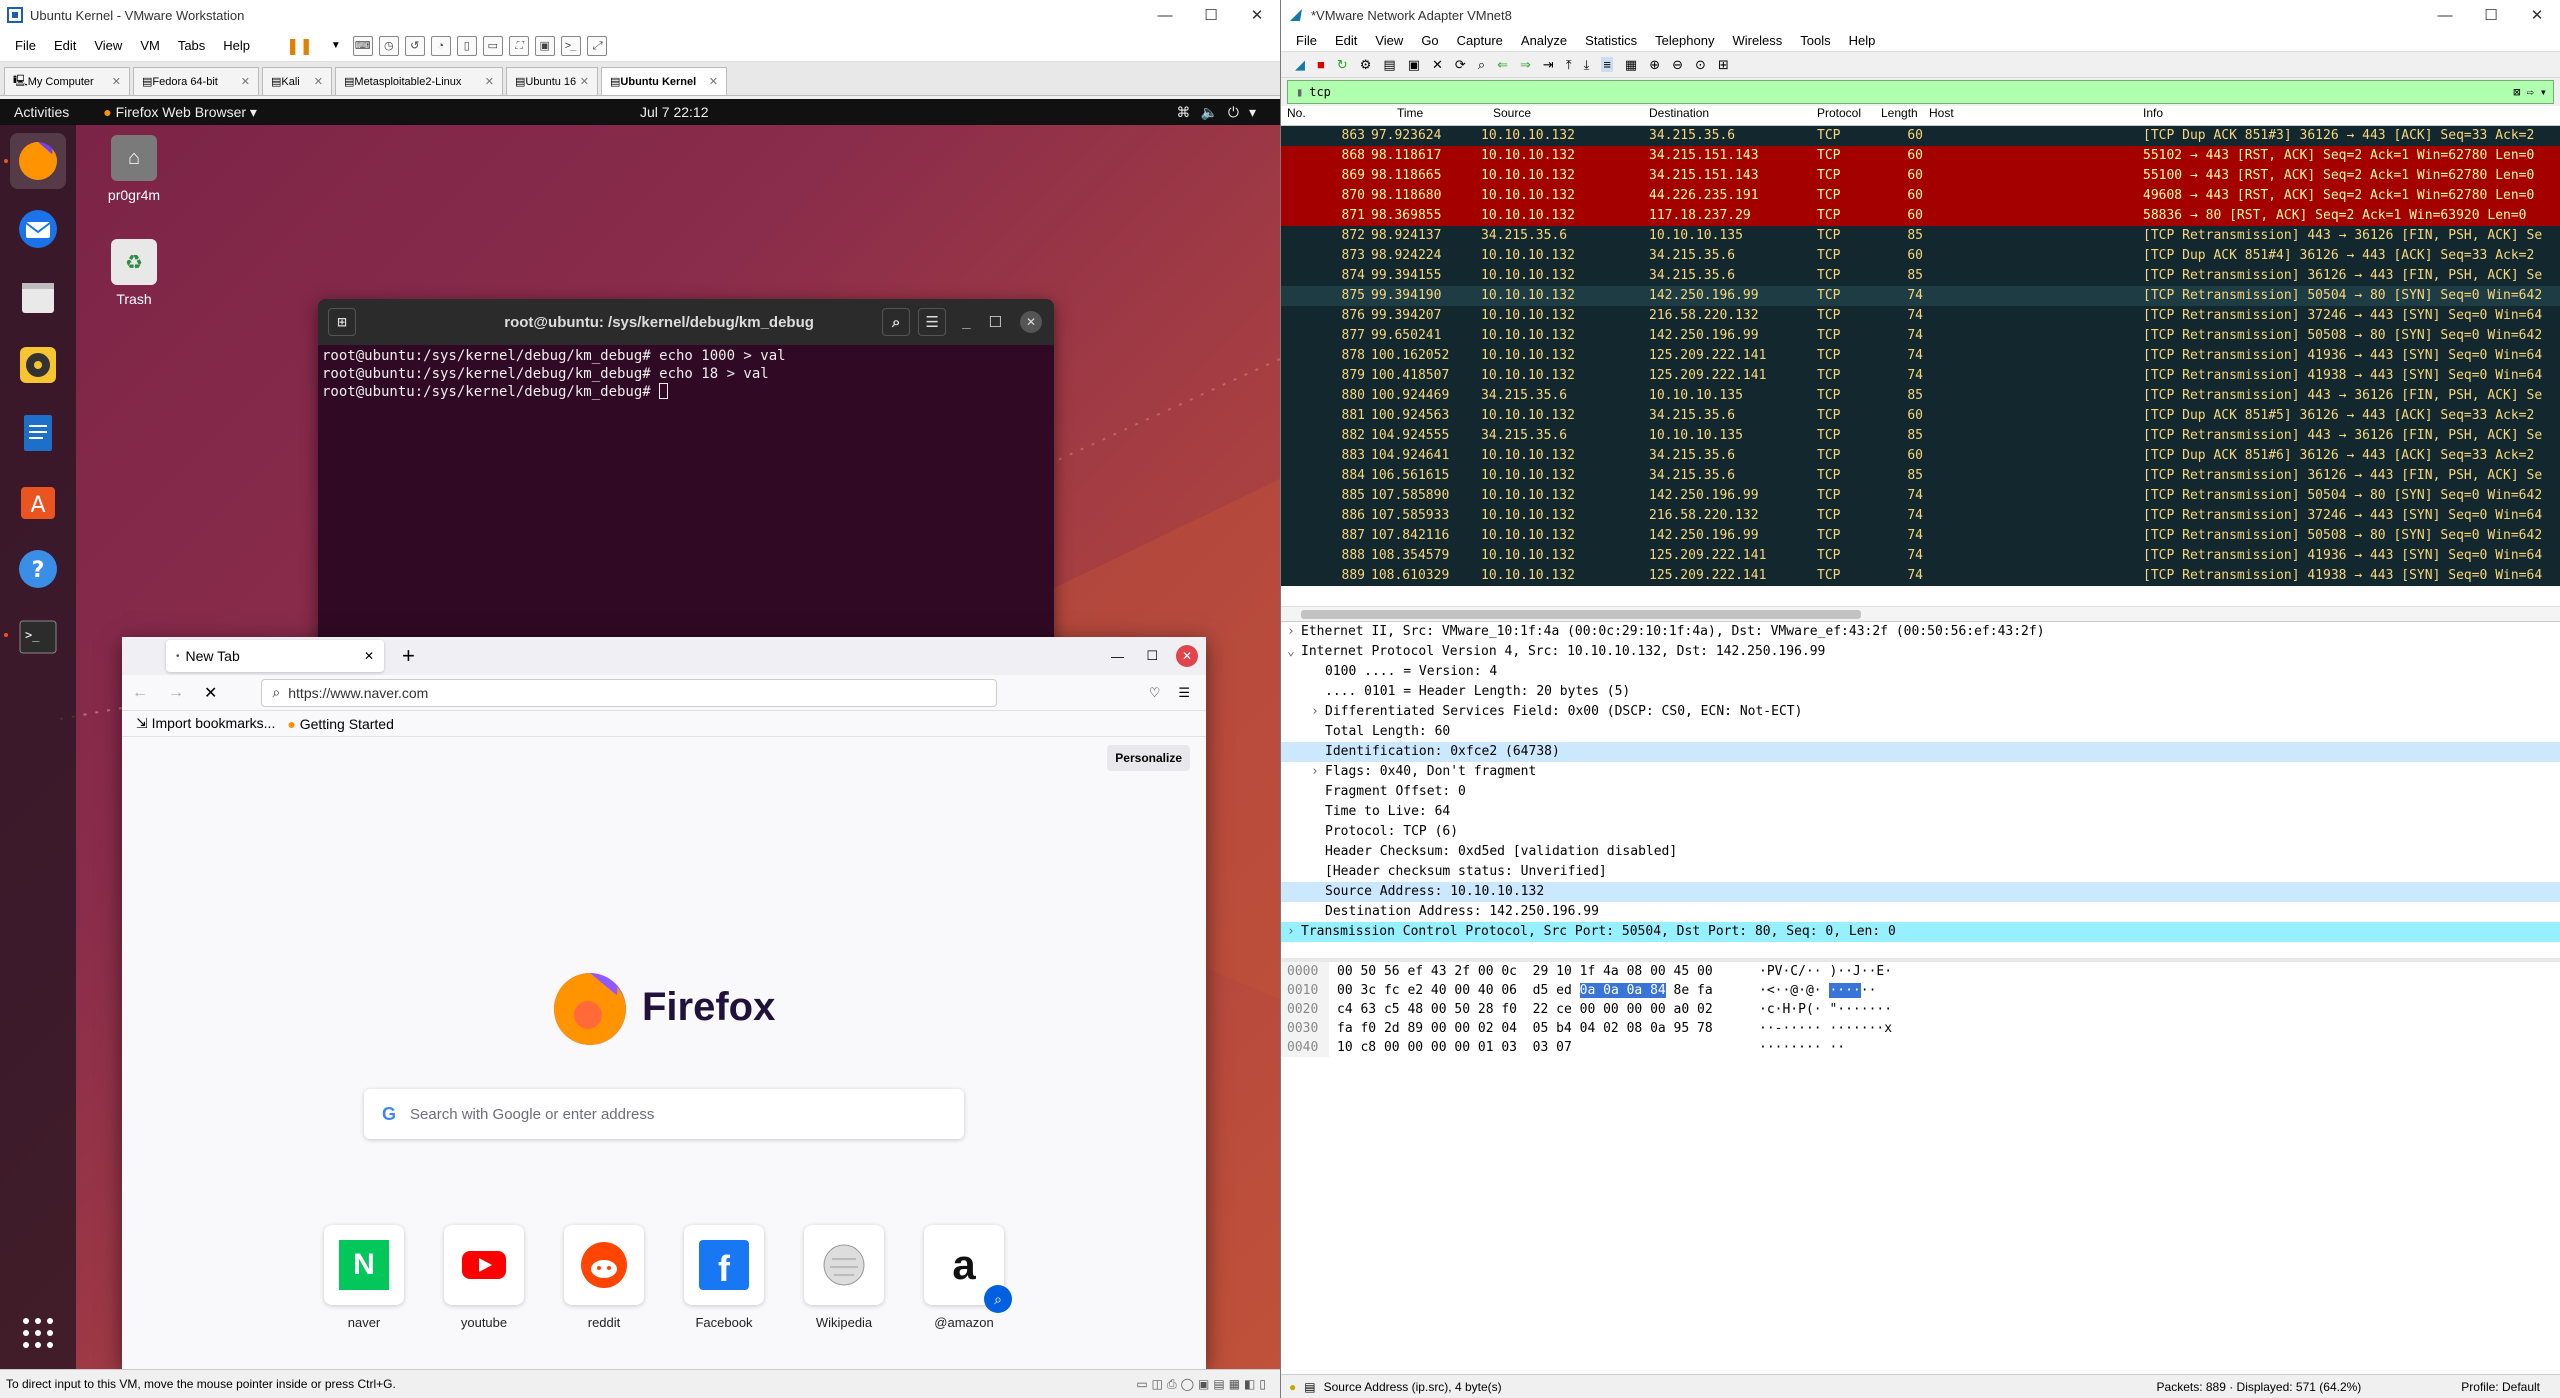 The width and height of the screenshot is (2560, 1398). I want to click on zoom-reset-icon: ⊙, so click(1700, 65).